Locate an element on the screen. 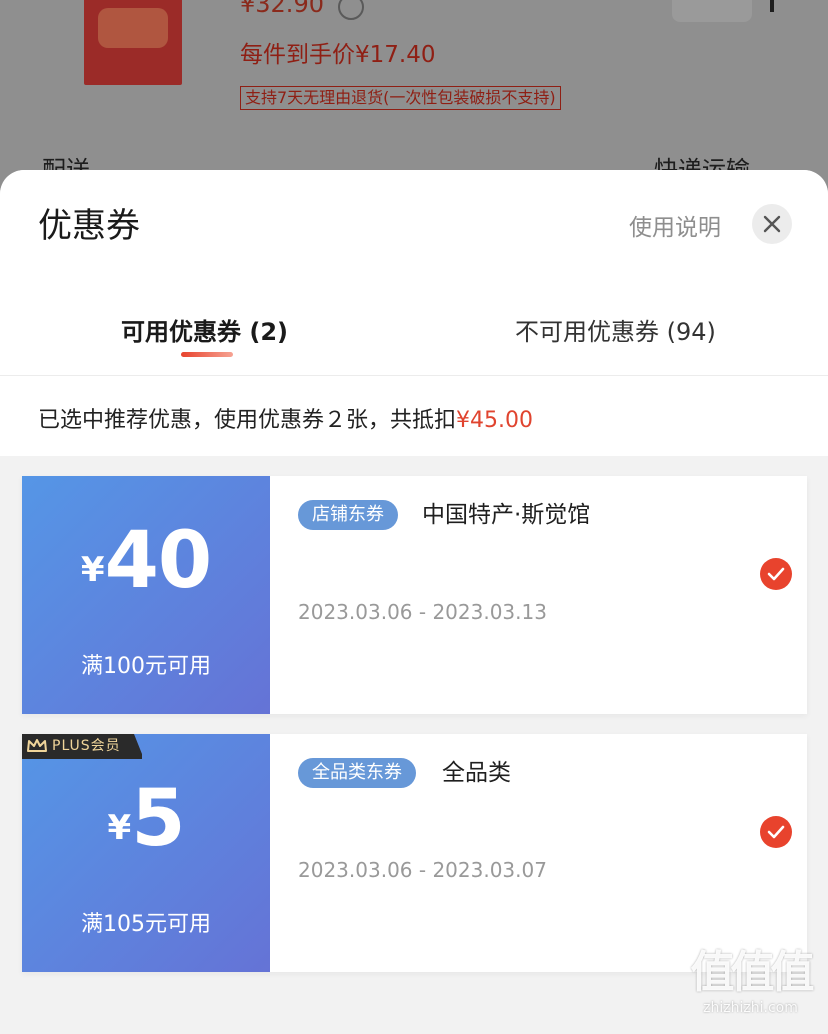 This screenshot has width=828, height=1034. plus-member-badge: PLUS会员 is located at coordinates (82, 746).